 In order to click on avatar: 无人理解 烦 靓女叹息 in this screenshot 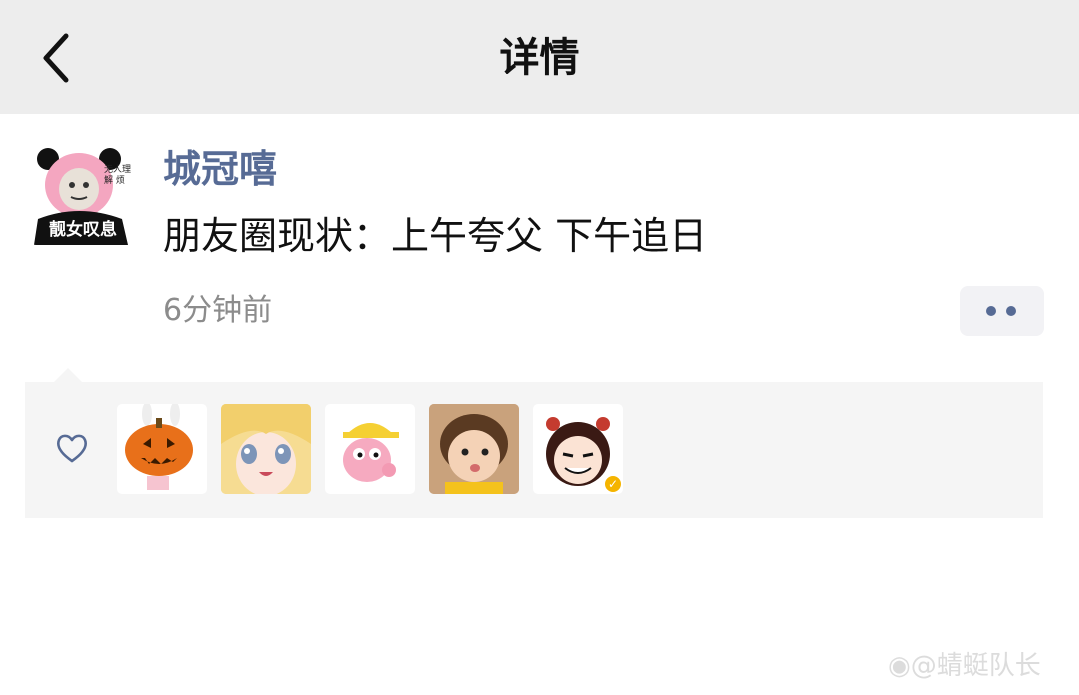, I will do `click(82, 195)`.